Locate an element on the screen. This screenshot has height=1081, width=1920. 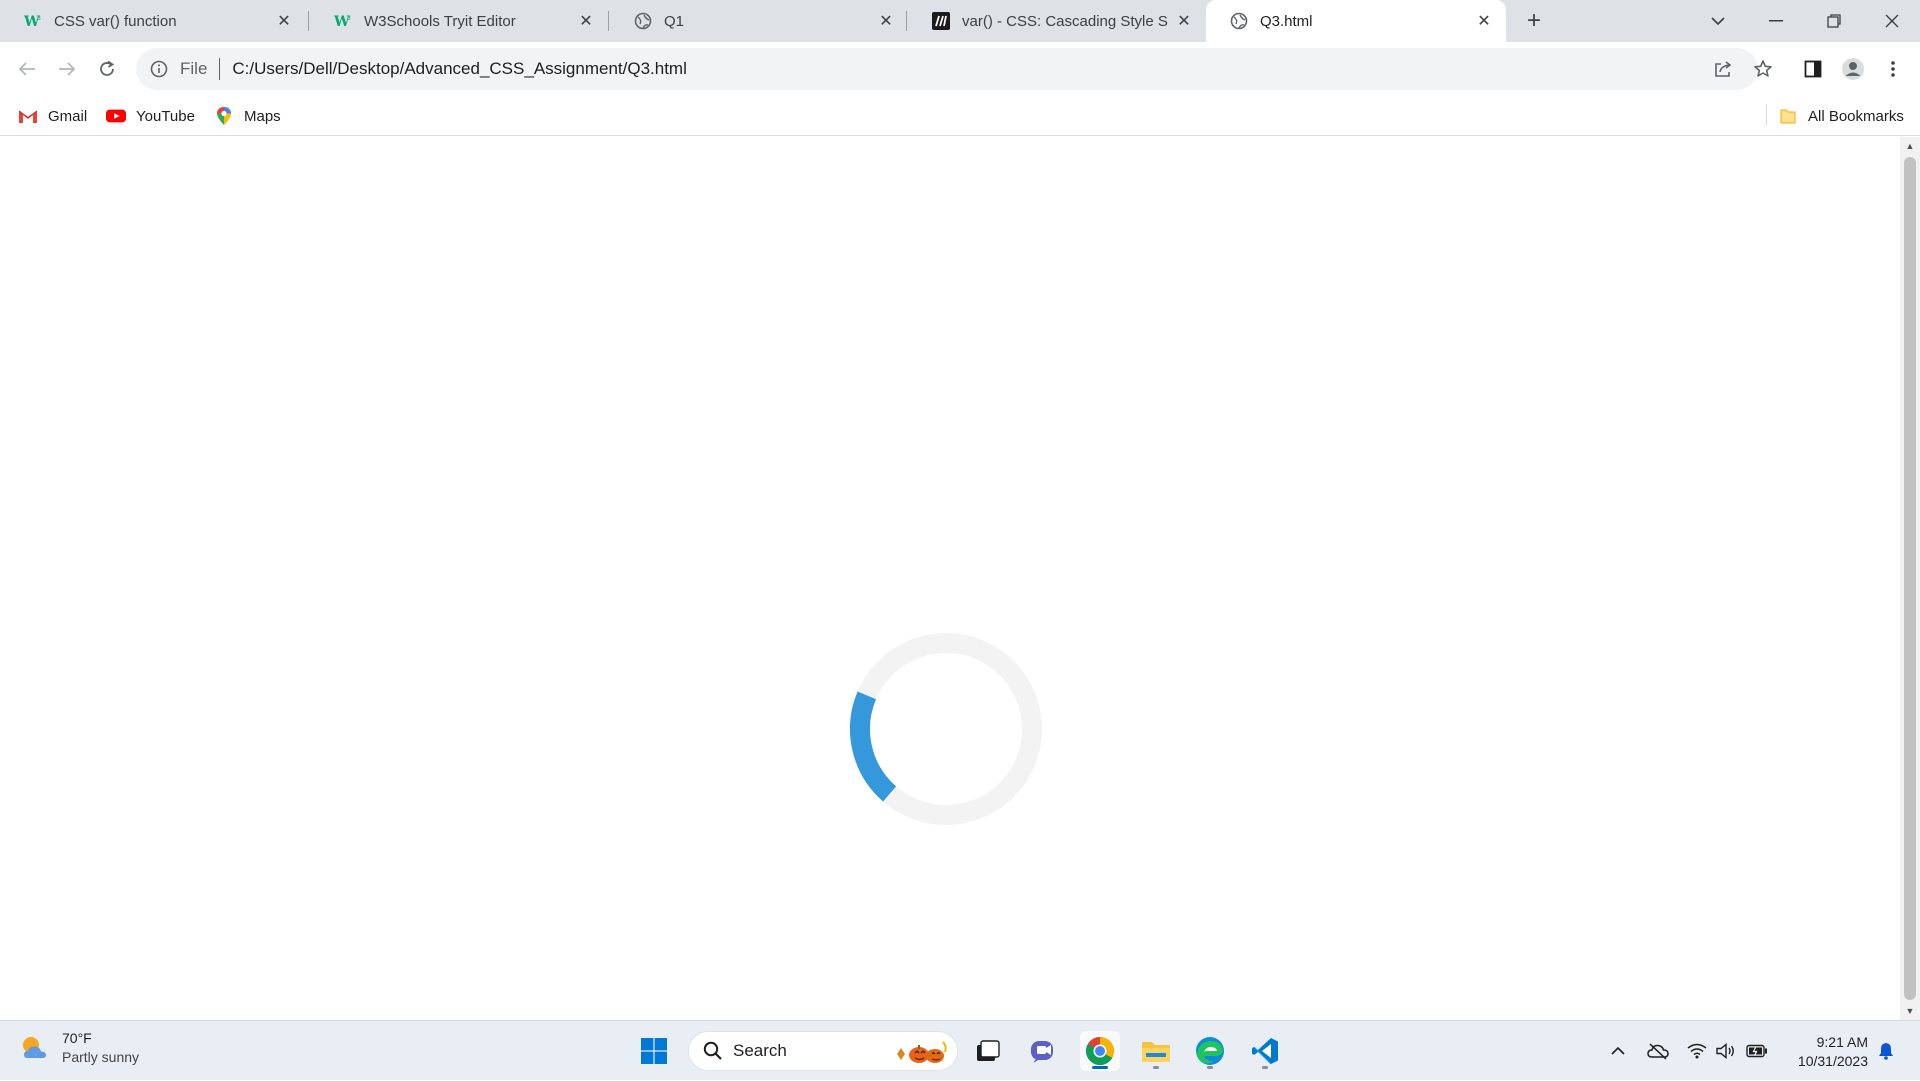
menu-kebab-icon is located at coordinates (1893, 69).